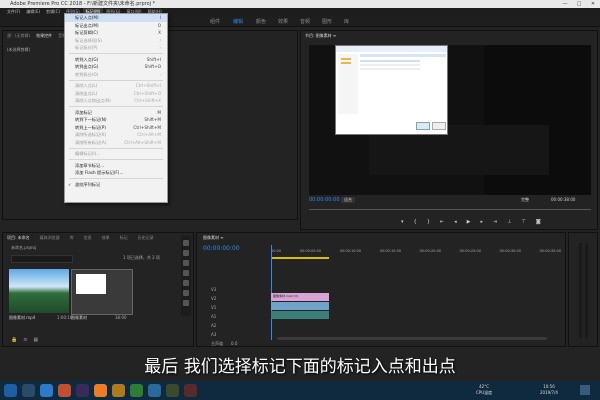 Image resolution: width=600 pixels, height=400 pixels. Describe the element at coordinates (33, 11) in the screenshot. I see `menu-edit: 编辑(E)` at that location.